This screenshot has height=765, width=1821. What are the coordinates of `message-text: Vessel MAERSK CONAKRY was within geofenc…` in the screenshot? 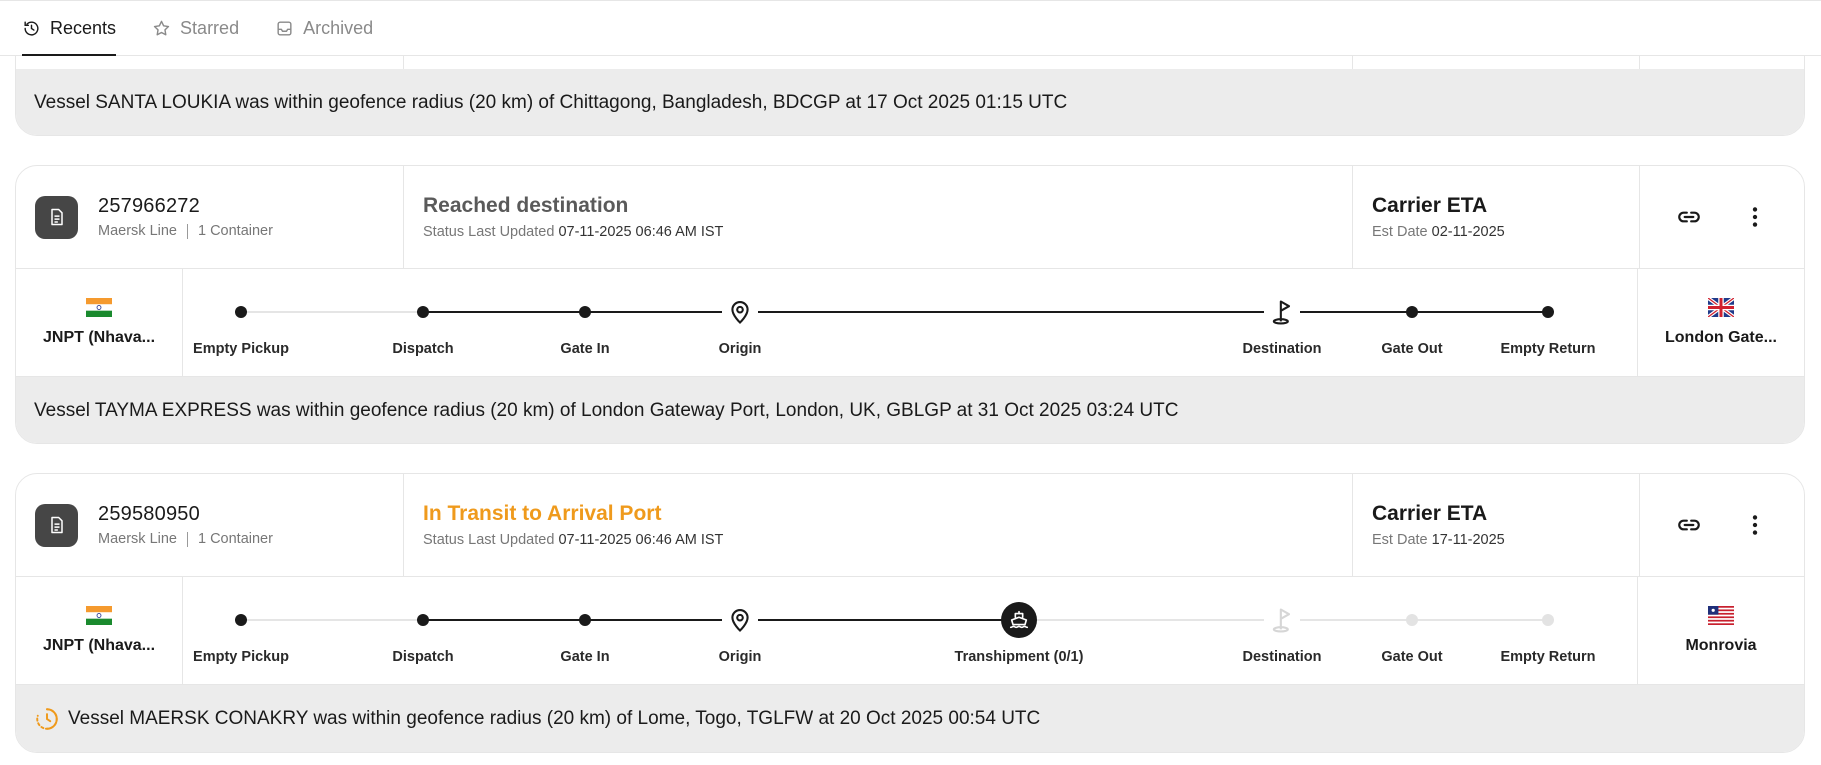 It's located at (554, 718).